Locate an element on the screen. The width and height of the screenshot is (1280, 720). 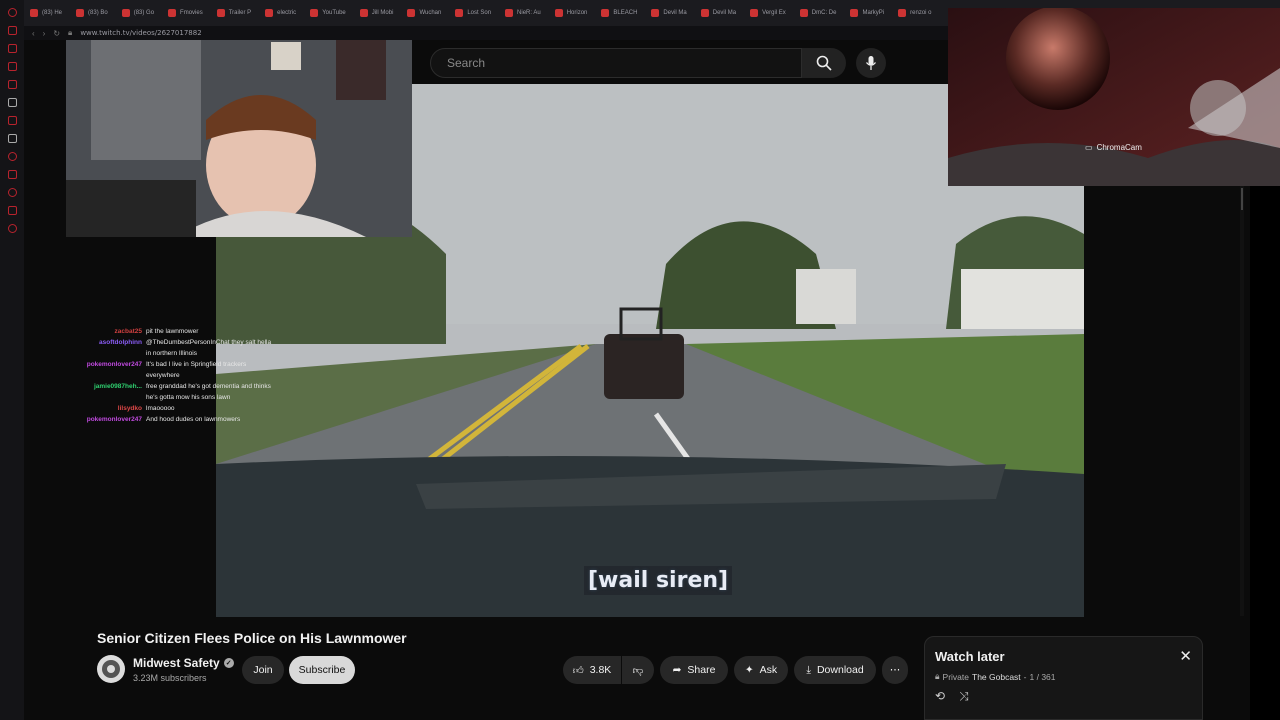
shuffle-icon: ⤨ is located at coordinates (964, 696).